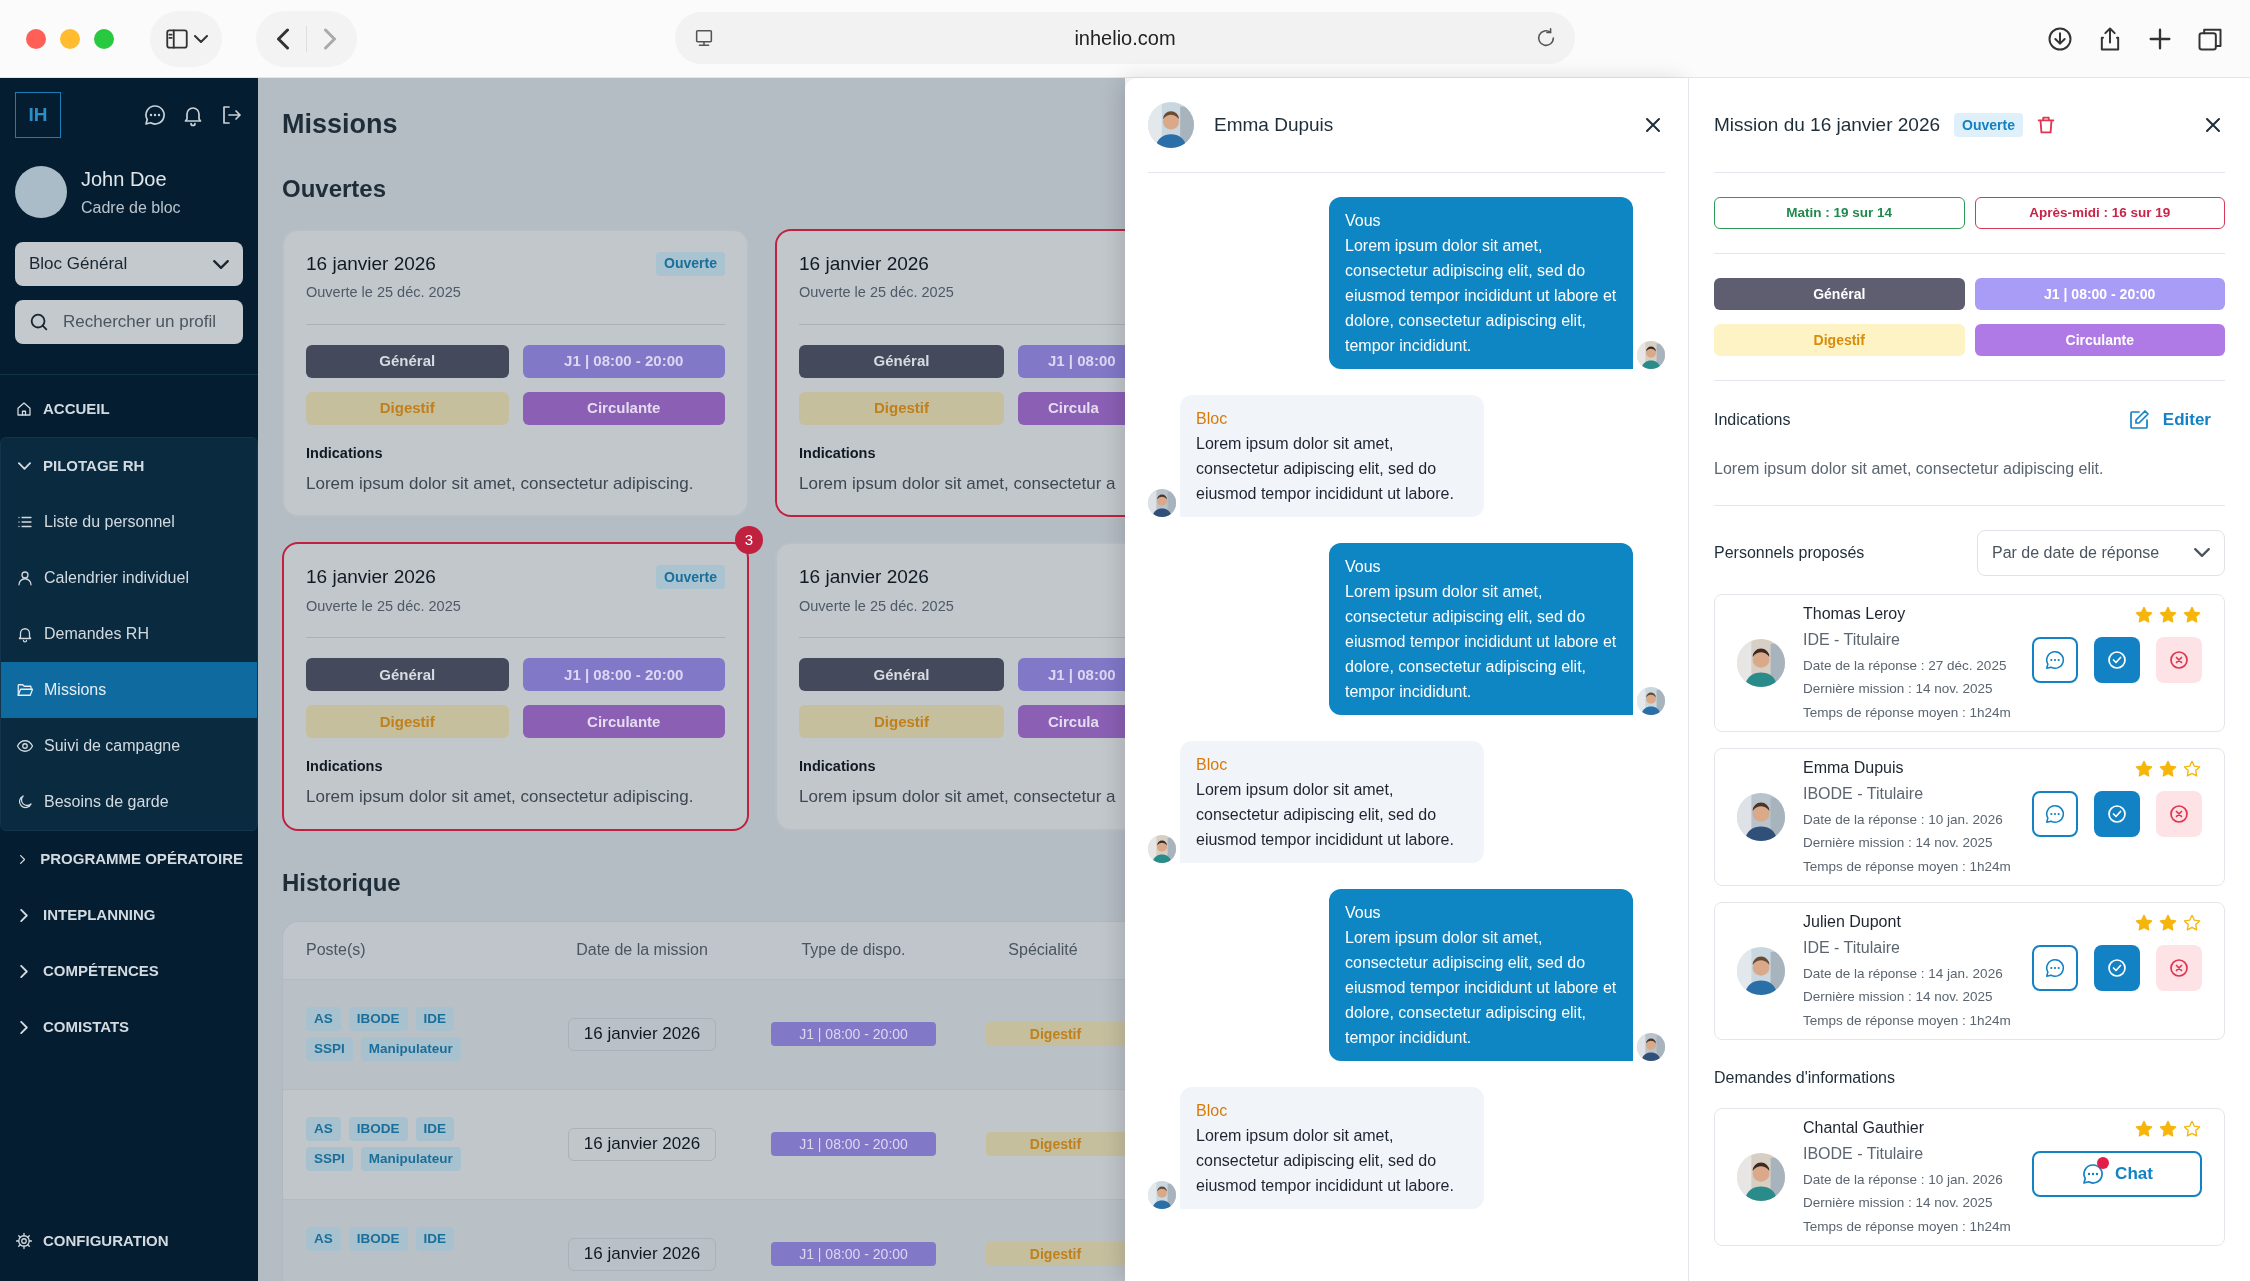  What do you see at coordinates (129, 409) in the screenshot?
I see `nav-link: ACCUEIL` at bounding box center [129, 409].